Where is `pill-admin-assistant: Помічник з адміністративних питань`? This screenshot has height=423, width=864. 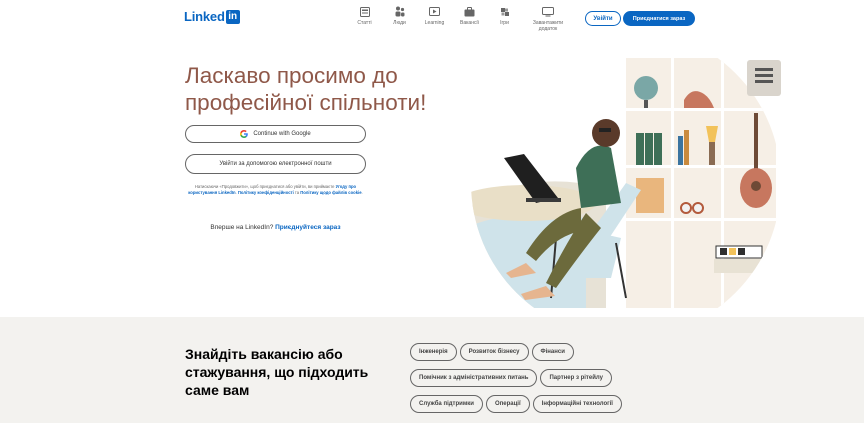 pill-admin-assistant: Помічник з адміністративних питань is located at coordinates (474, 378).